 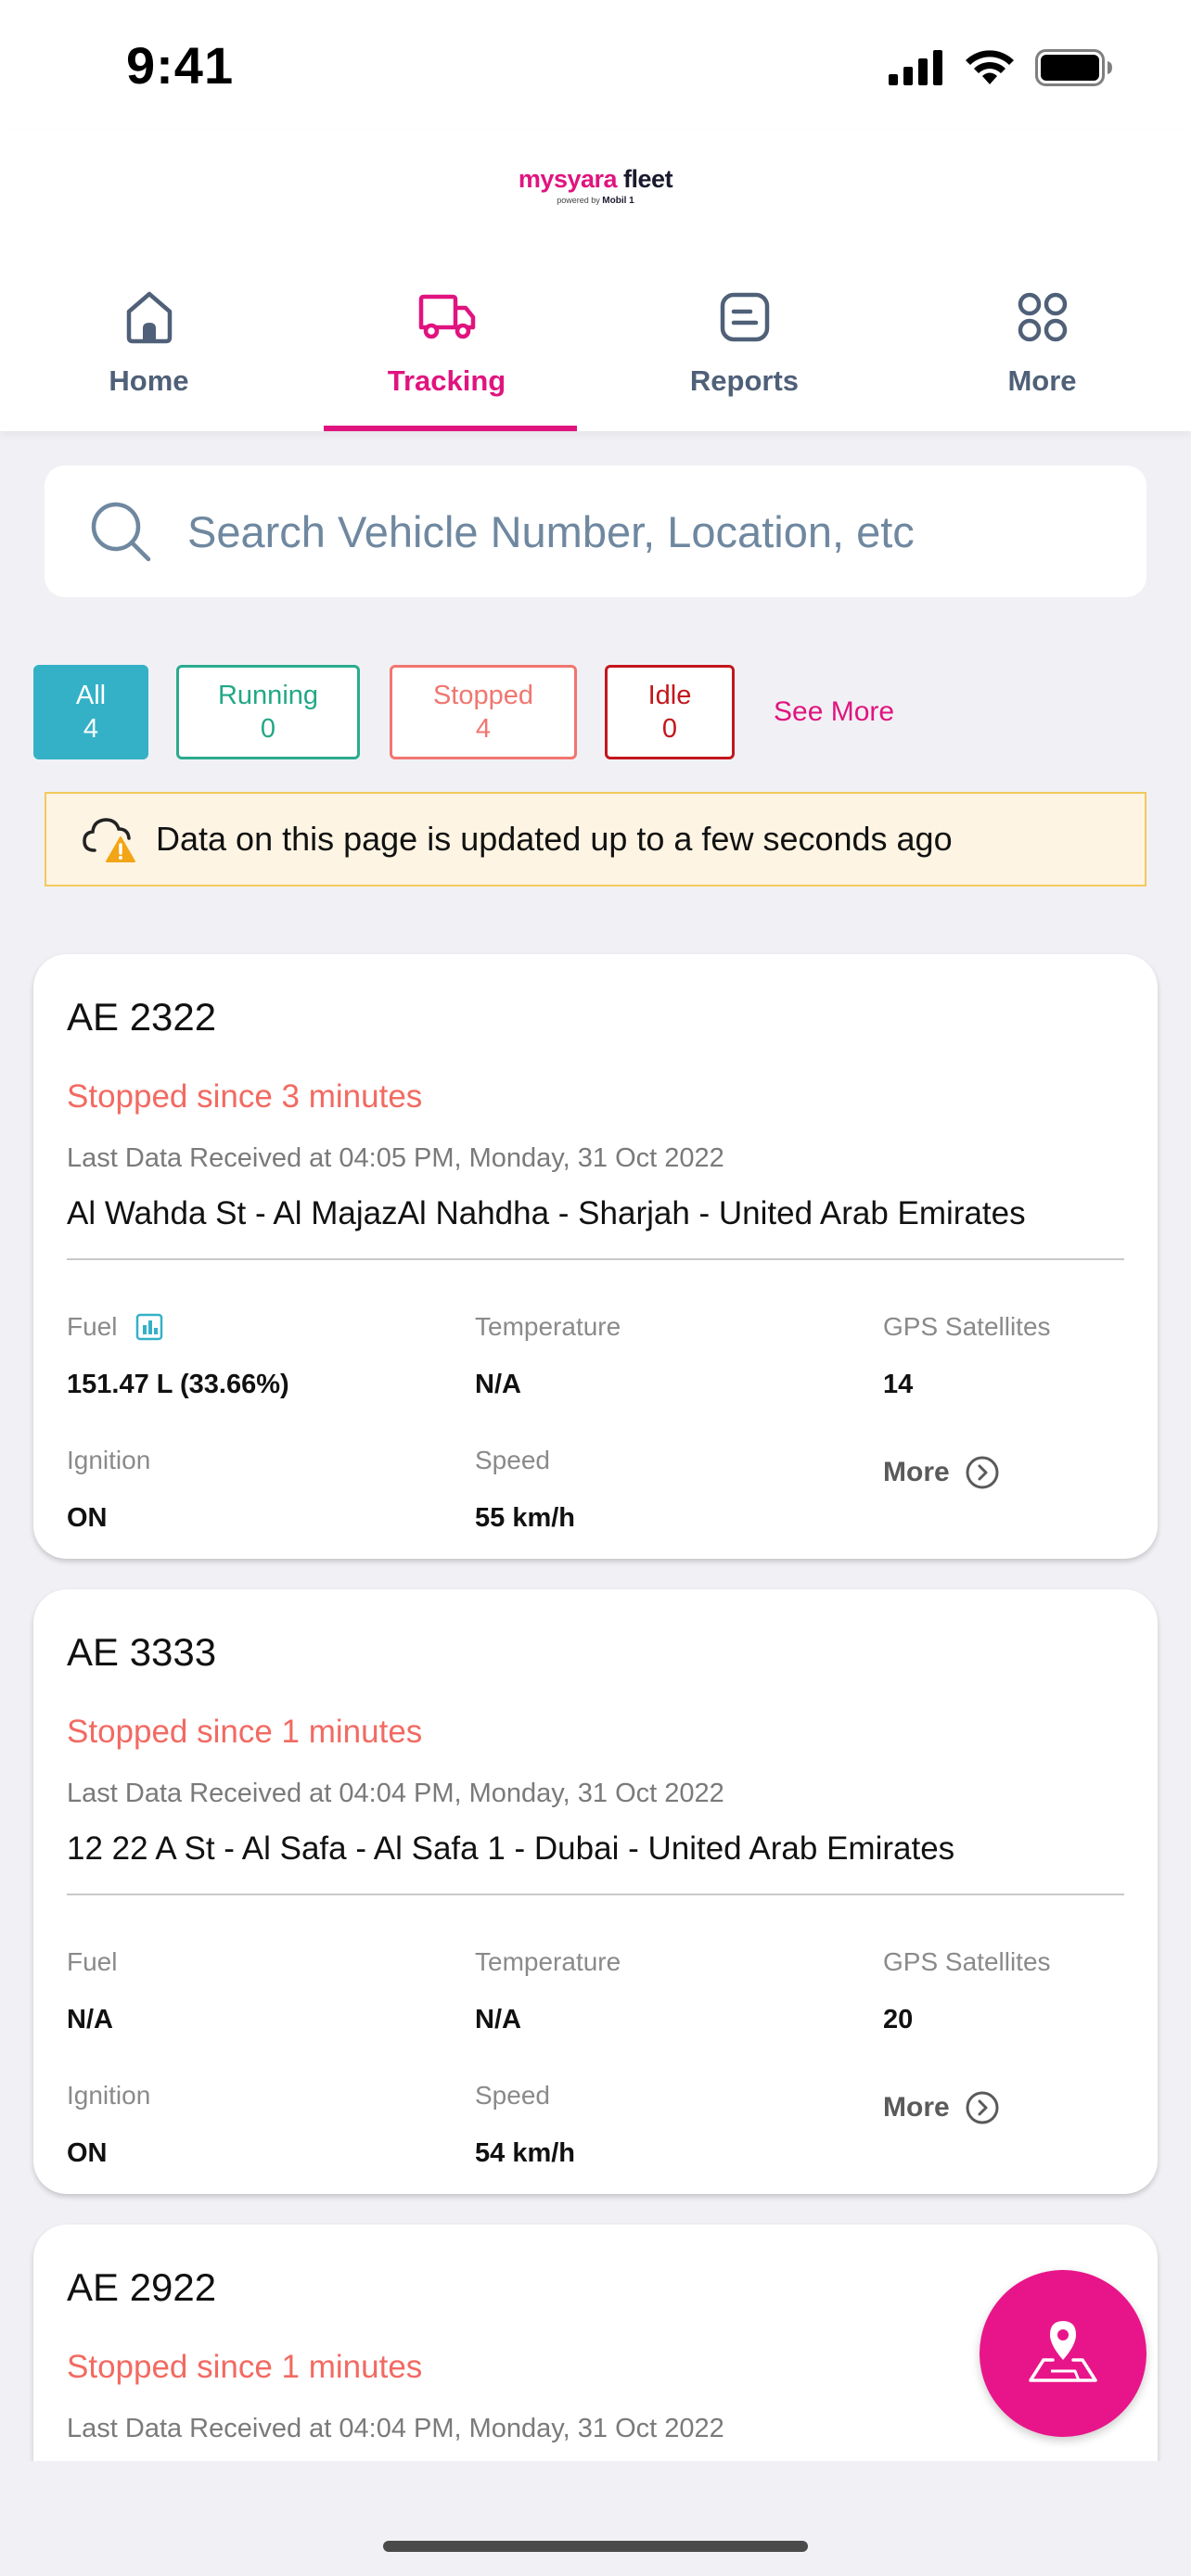 What do you see at coordinates (142, 1652) in the screenshot?
I see `vehicle-plate: AE 3333` at bounding box center [142, 1652].